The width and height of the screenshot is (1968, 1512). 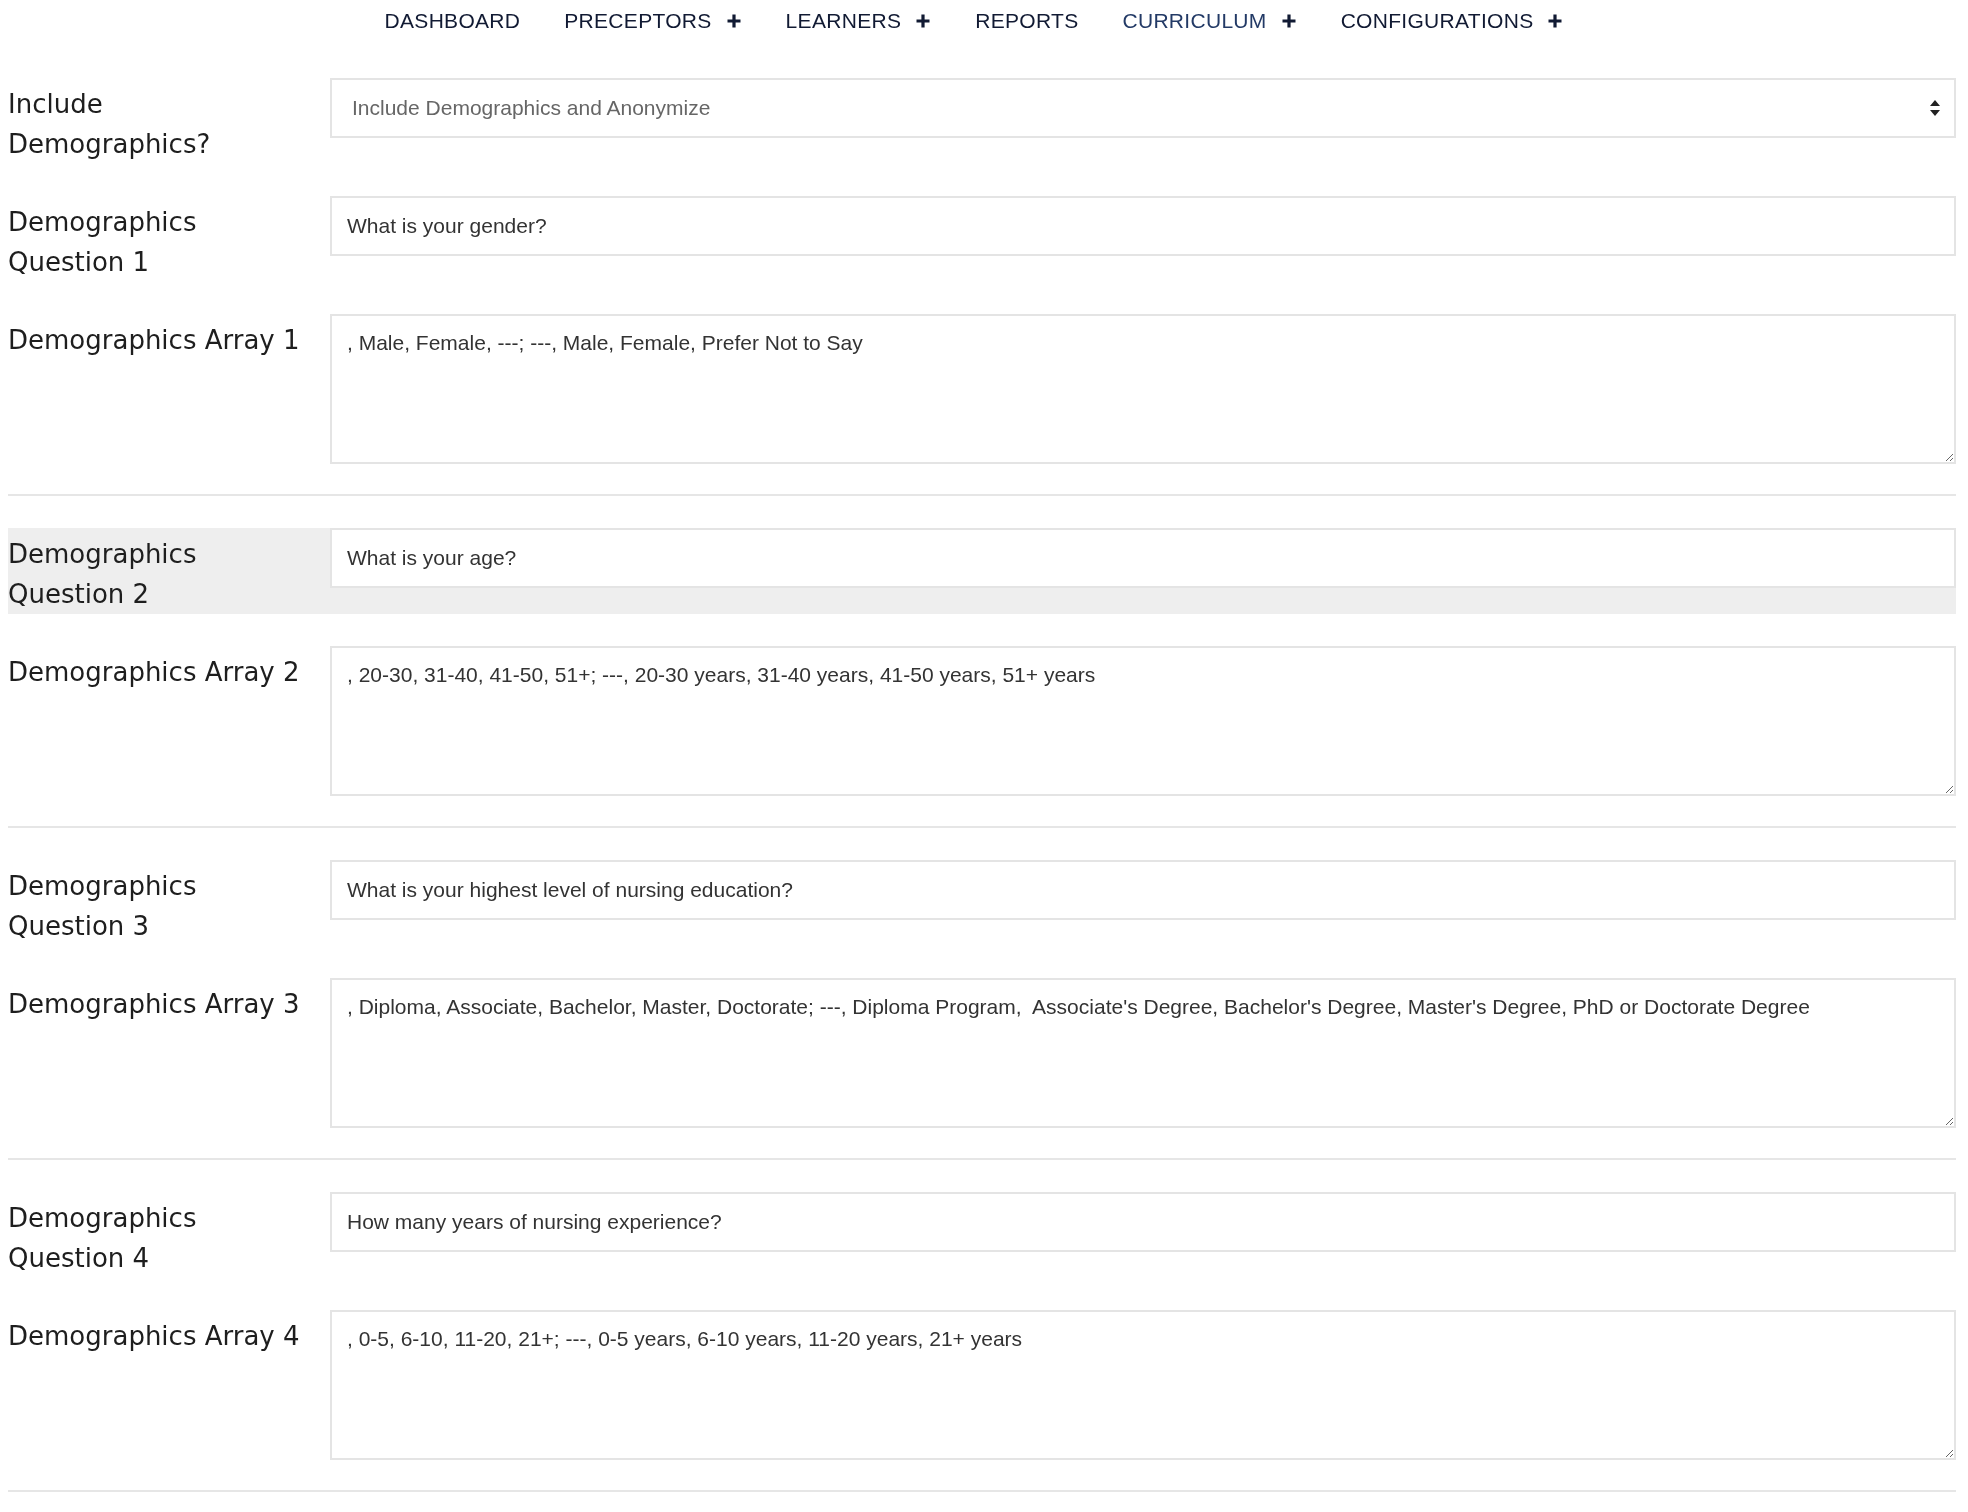 What do you see at coordinates (103, 906) in the screenshot?
I see `field-label: Demographics Question 3` at bounding box center [103, 906].